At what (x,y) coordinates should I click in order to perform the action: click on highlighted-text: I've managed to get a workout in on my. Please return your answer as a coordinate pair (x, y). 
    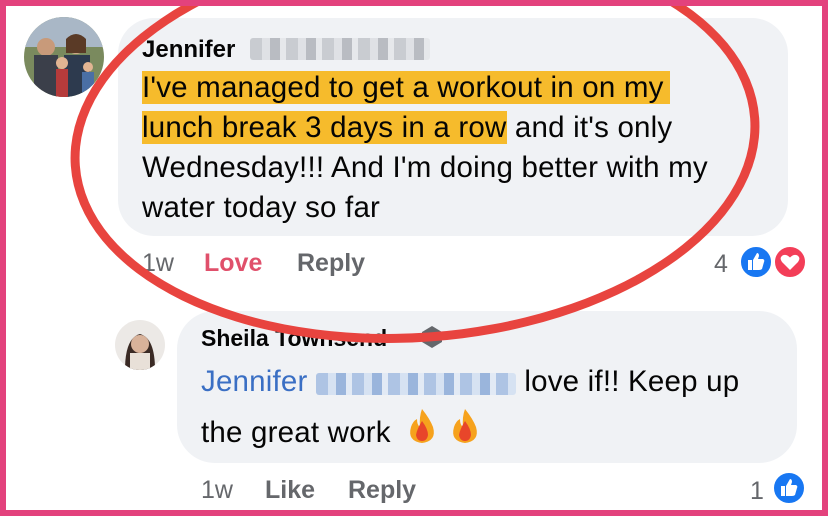
    Looking at the image, I should click on (406, 87).